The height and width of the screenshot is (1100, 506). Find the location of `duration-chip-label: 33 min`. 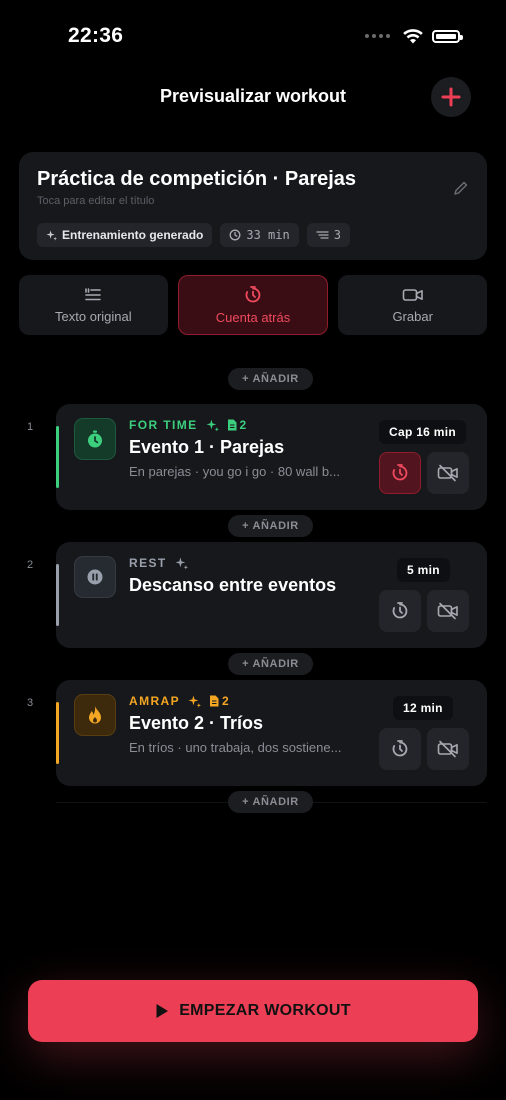

duration-chip-label: 33 min is located at coordinates (268, 235).